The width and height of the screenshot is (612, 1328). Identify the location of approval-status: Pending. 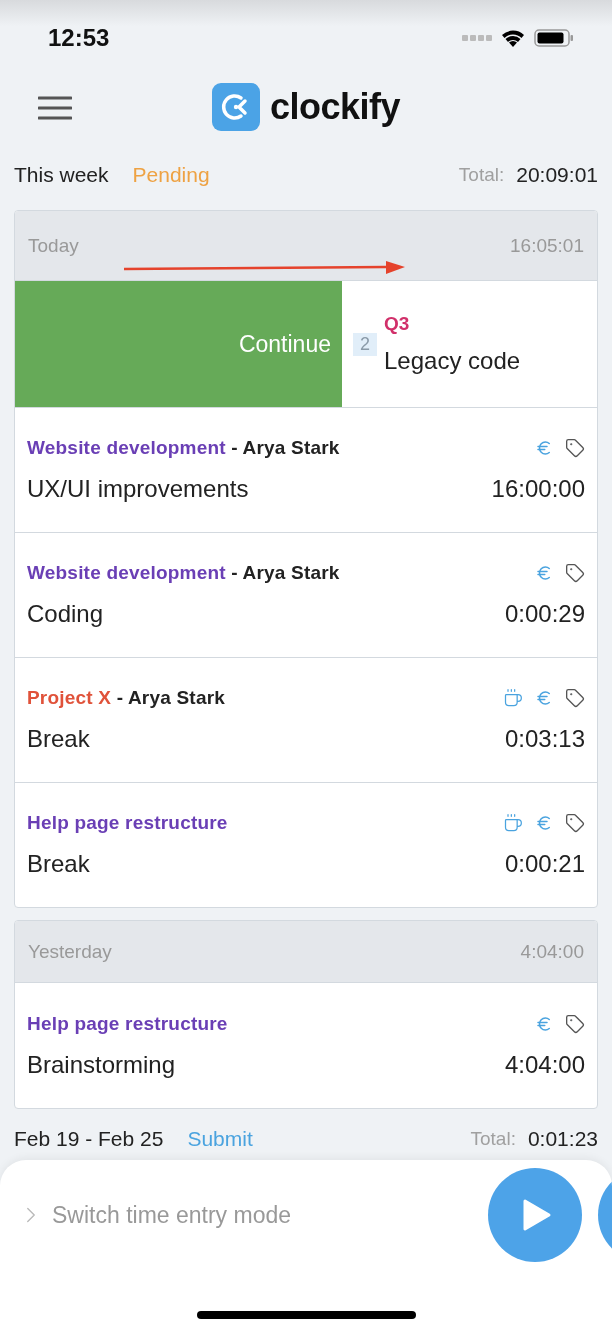
(171, 175).